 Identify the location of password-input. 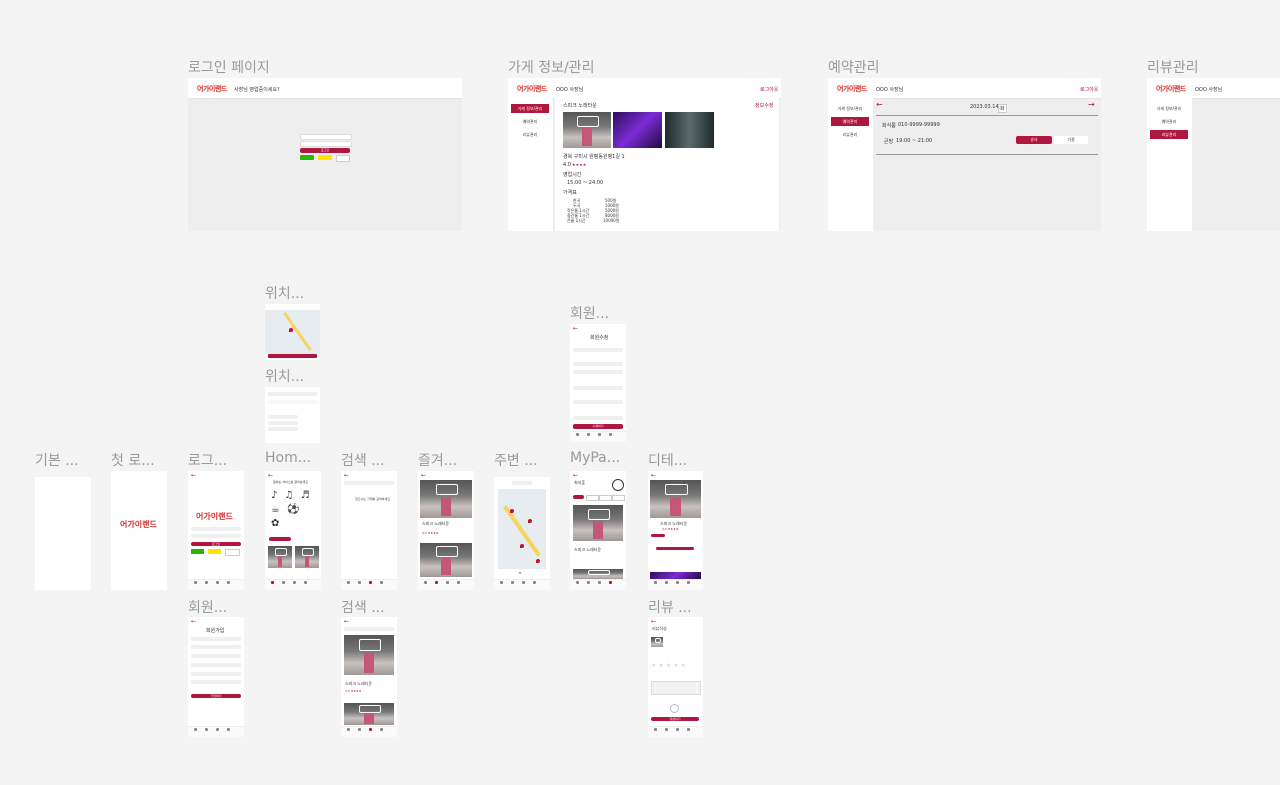
(216, 536).